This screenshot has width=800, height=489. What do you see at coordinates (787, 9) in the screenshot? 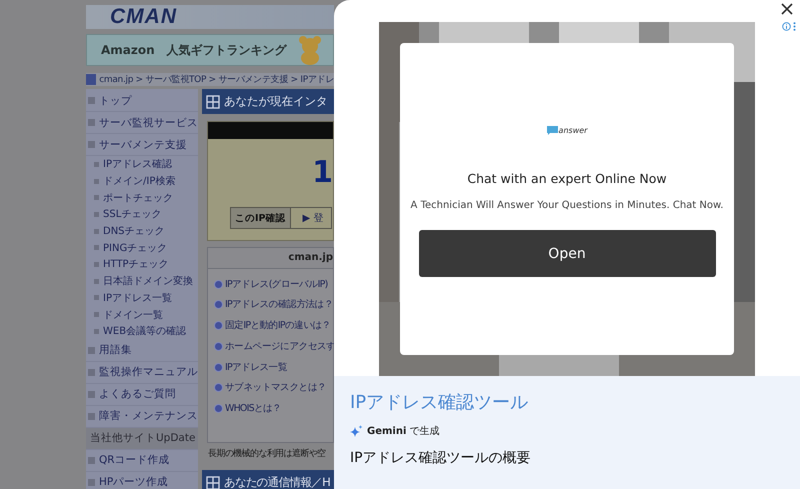
I see `close-icon` at bounding box center [787, 9].